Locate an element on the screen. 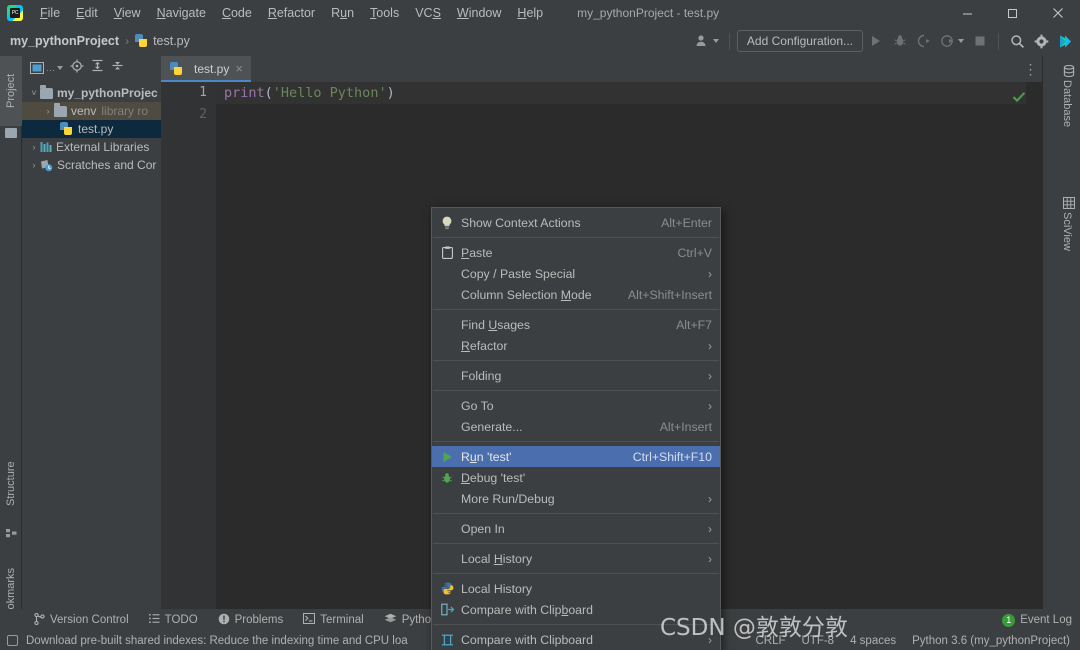 Image resolution: width=1080 pixels, height=650 pixels. event-log-button: 1 Event Log is located at coordinates (1037, 620).